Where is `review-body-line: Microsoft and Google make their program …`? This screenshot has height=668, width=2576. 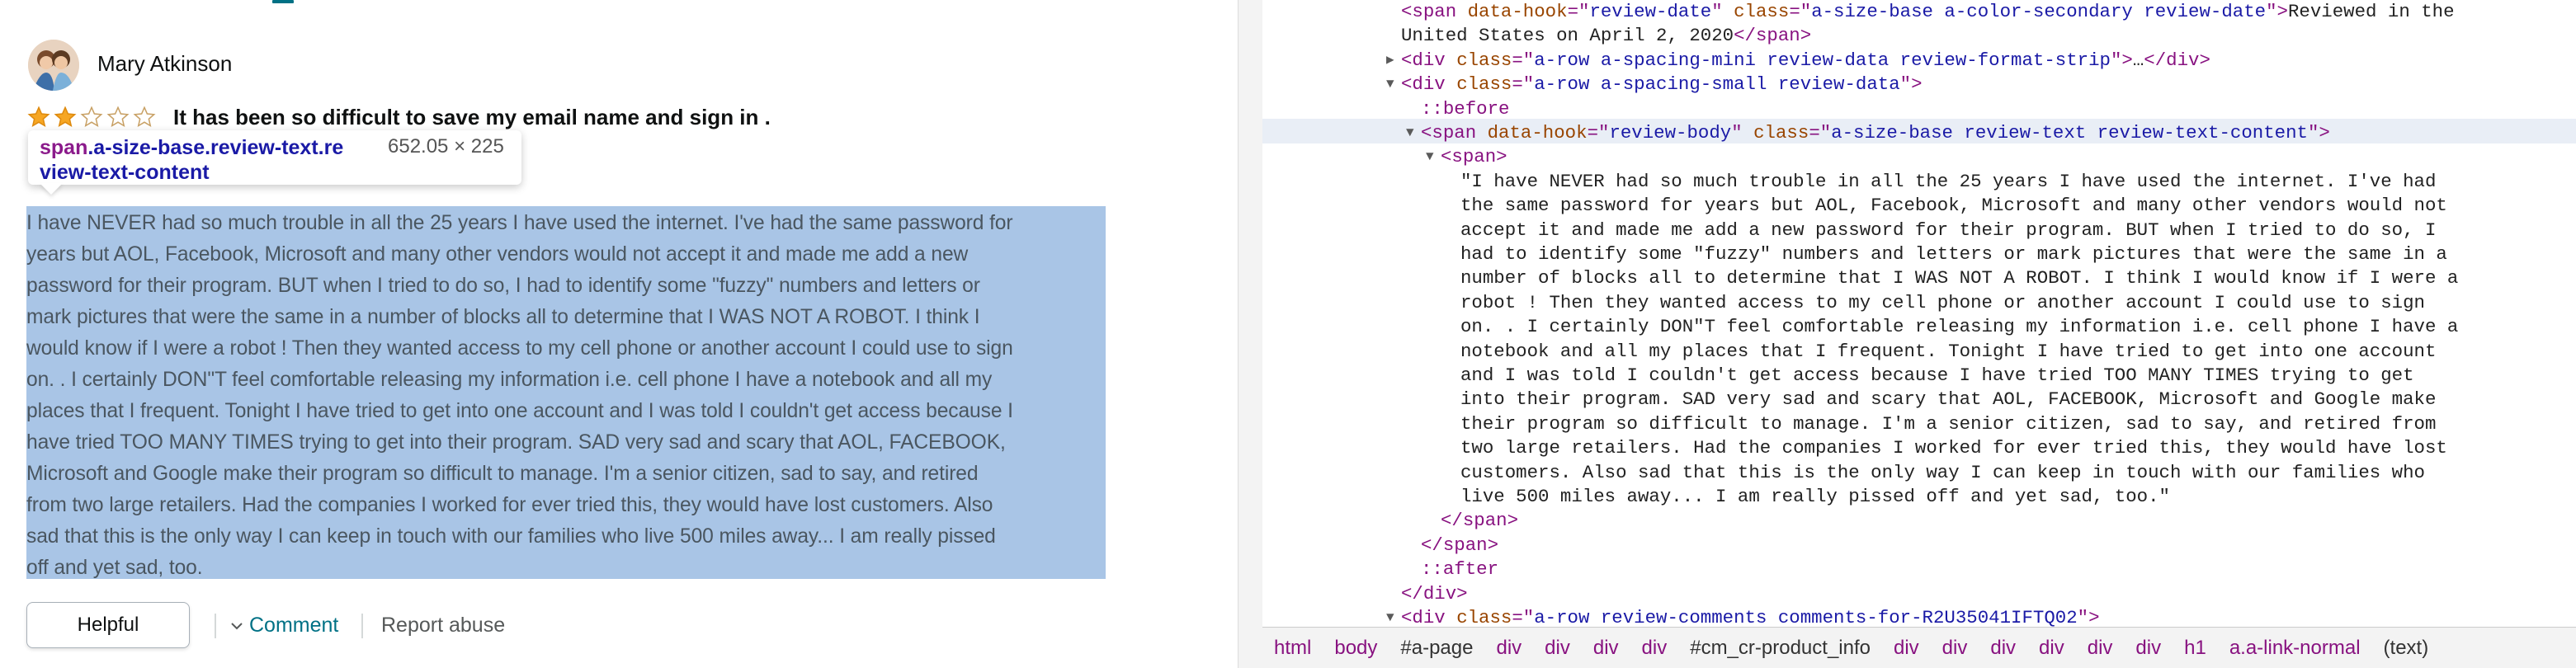 review-body-line: Microsoft and Google make their program … is located at coordinates (502, 474).